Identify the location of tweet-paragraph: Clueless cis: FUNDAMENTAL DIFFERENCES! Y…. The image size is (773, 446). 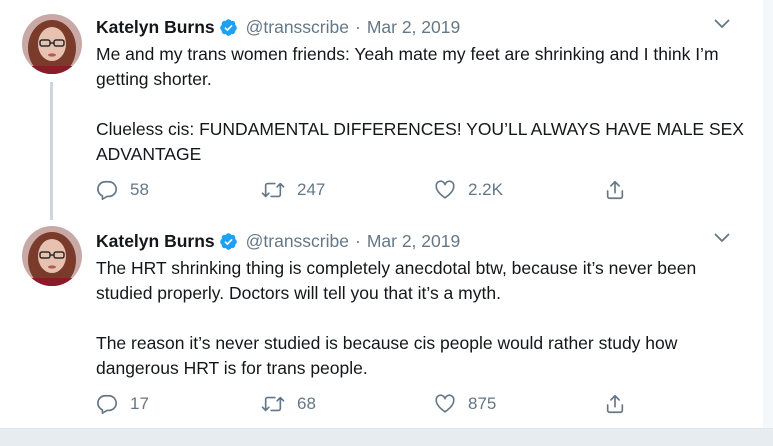
(420, 141).